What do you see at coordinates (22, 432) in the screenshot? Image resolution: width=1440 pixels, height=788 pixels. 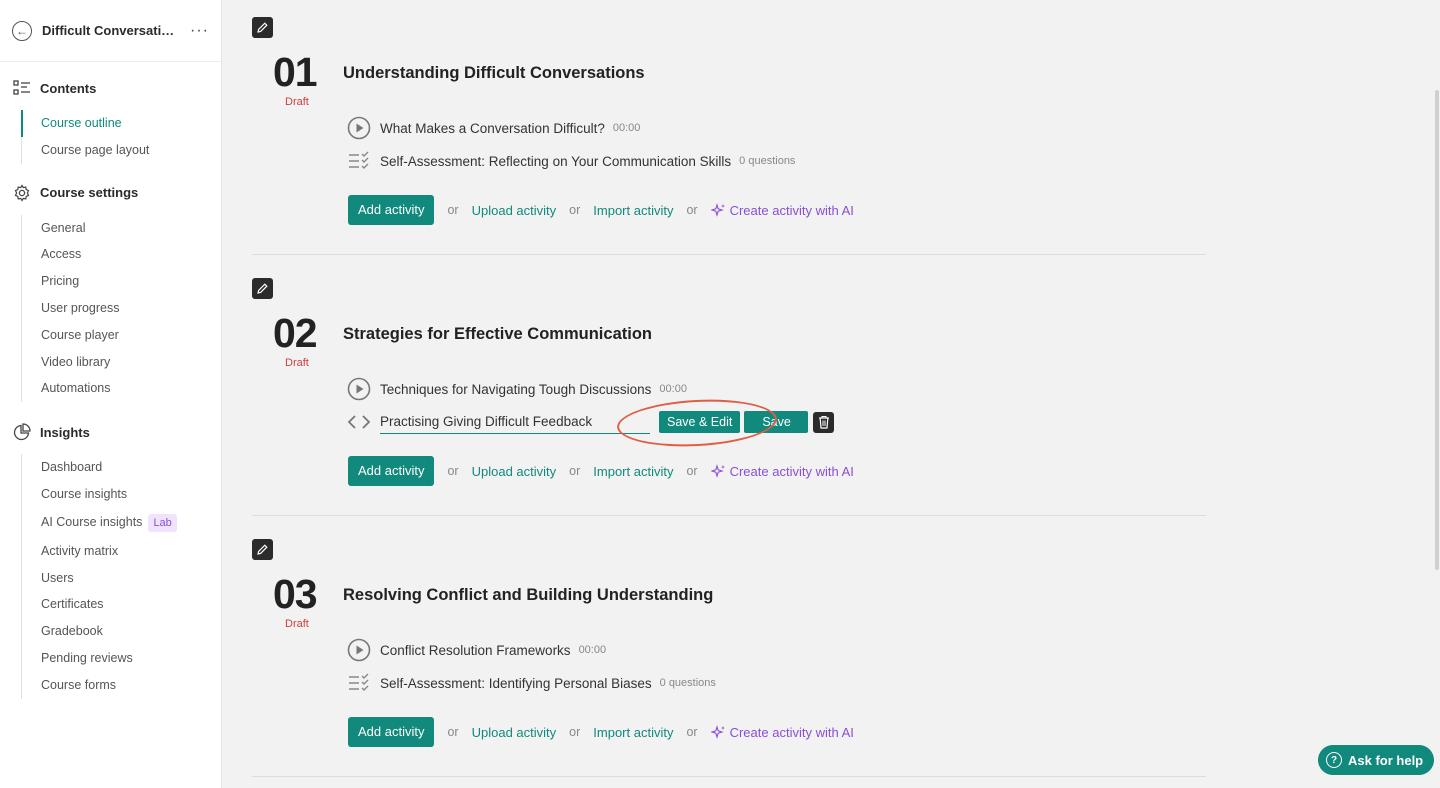 I see `pie-chart-icon` at bounding box center [22, 432].